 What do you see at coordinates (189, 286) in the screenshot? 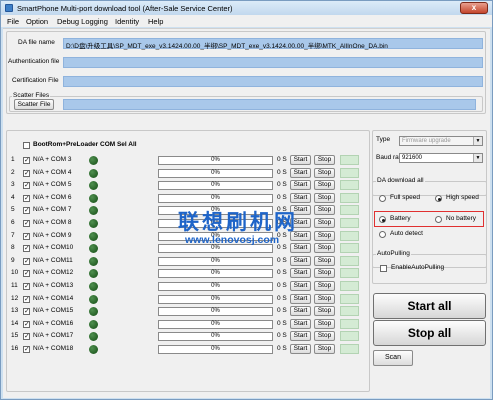
I see `port-row: 11 N/A + COM13 0% 0 SStartStop` at bounding box center [189, 286].